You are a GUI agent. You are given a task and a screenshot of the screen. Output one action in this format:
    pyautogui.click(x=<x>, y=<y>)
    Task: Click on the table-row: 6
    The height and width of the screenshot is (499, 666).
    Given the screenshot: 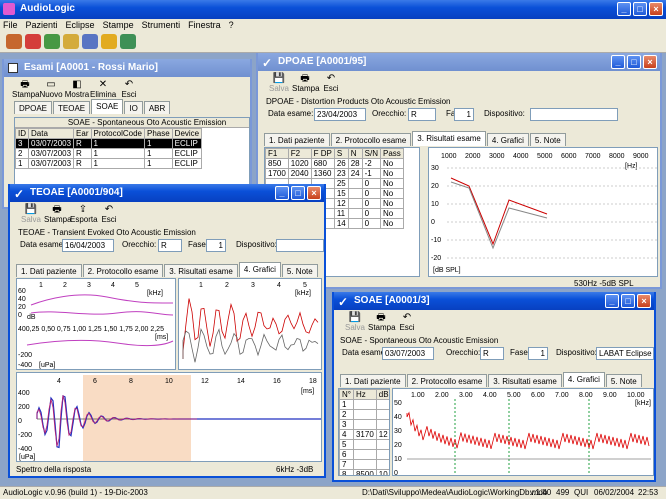 What is the action you would take?
    pyautogui.click(x=364, y=454)
    